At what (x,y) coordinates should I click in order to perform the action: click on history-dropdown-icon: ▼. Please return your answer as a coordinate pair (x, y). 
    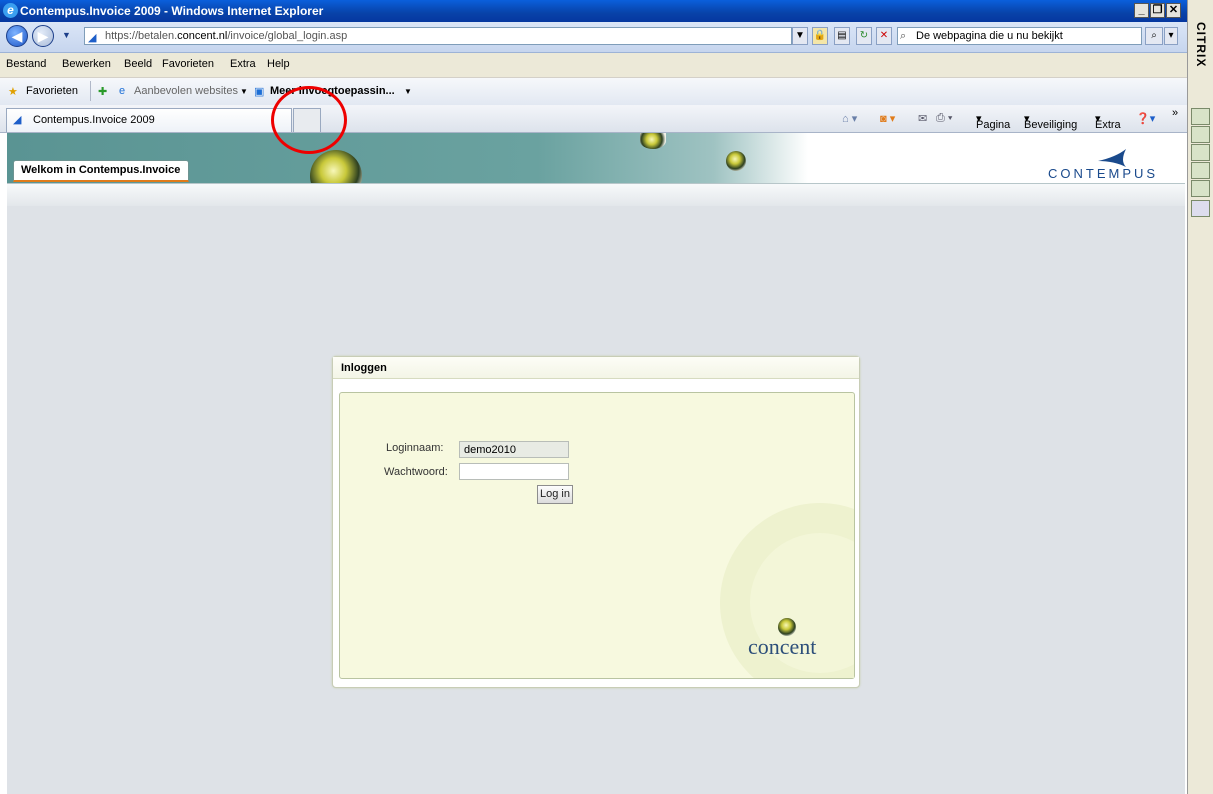
    Looking at the image, I should click on (66, 35).